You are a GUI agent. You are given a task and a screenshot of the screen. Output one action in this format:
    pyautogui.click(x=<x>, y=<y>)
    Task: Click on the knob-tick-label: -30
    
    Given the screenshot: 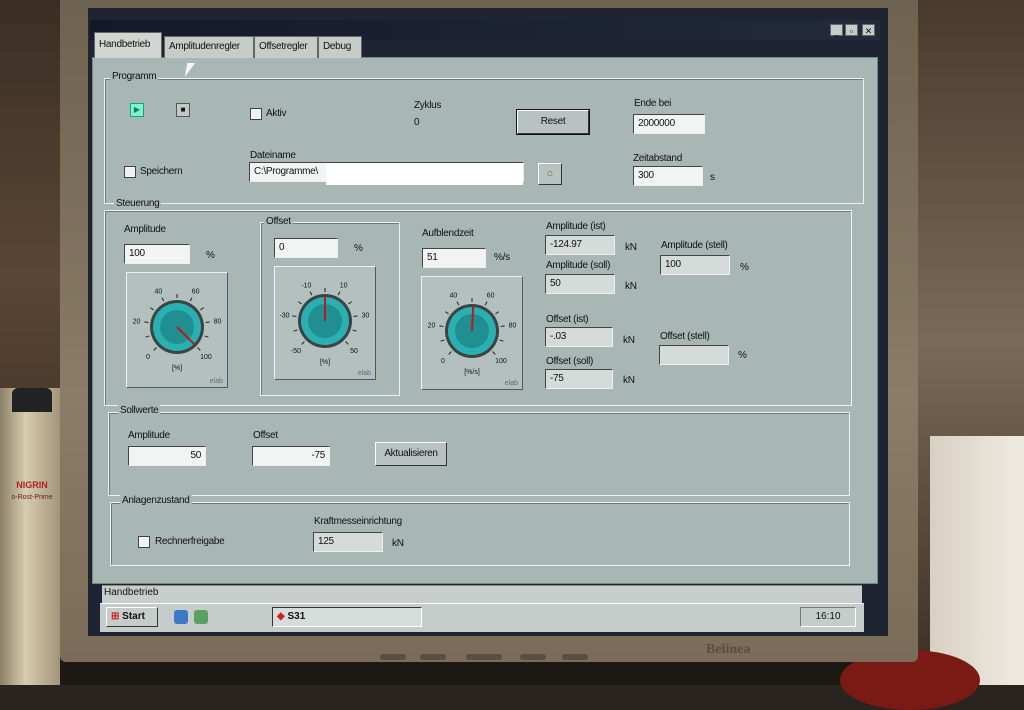 What is the action you would take?
    pyautogui.click(x=284, y=316)
    